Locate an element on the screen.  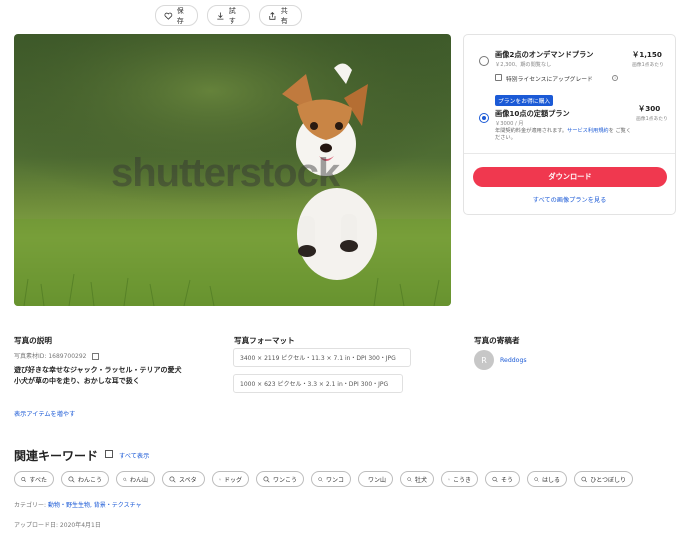
terms-link: サービス利用規約 is located at coordinates (588, 131).